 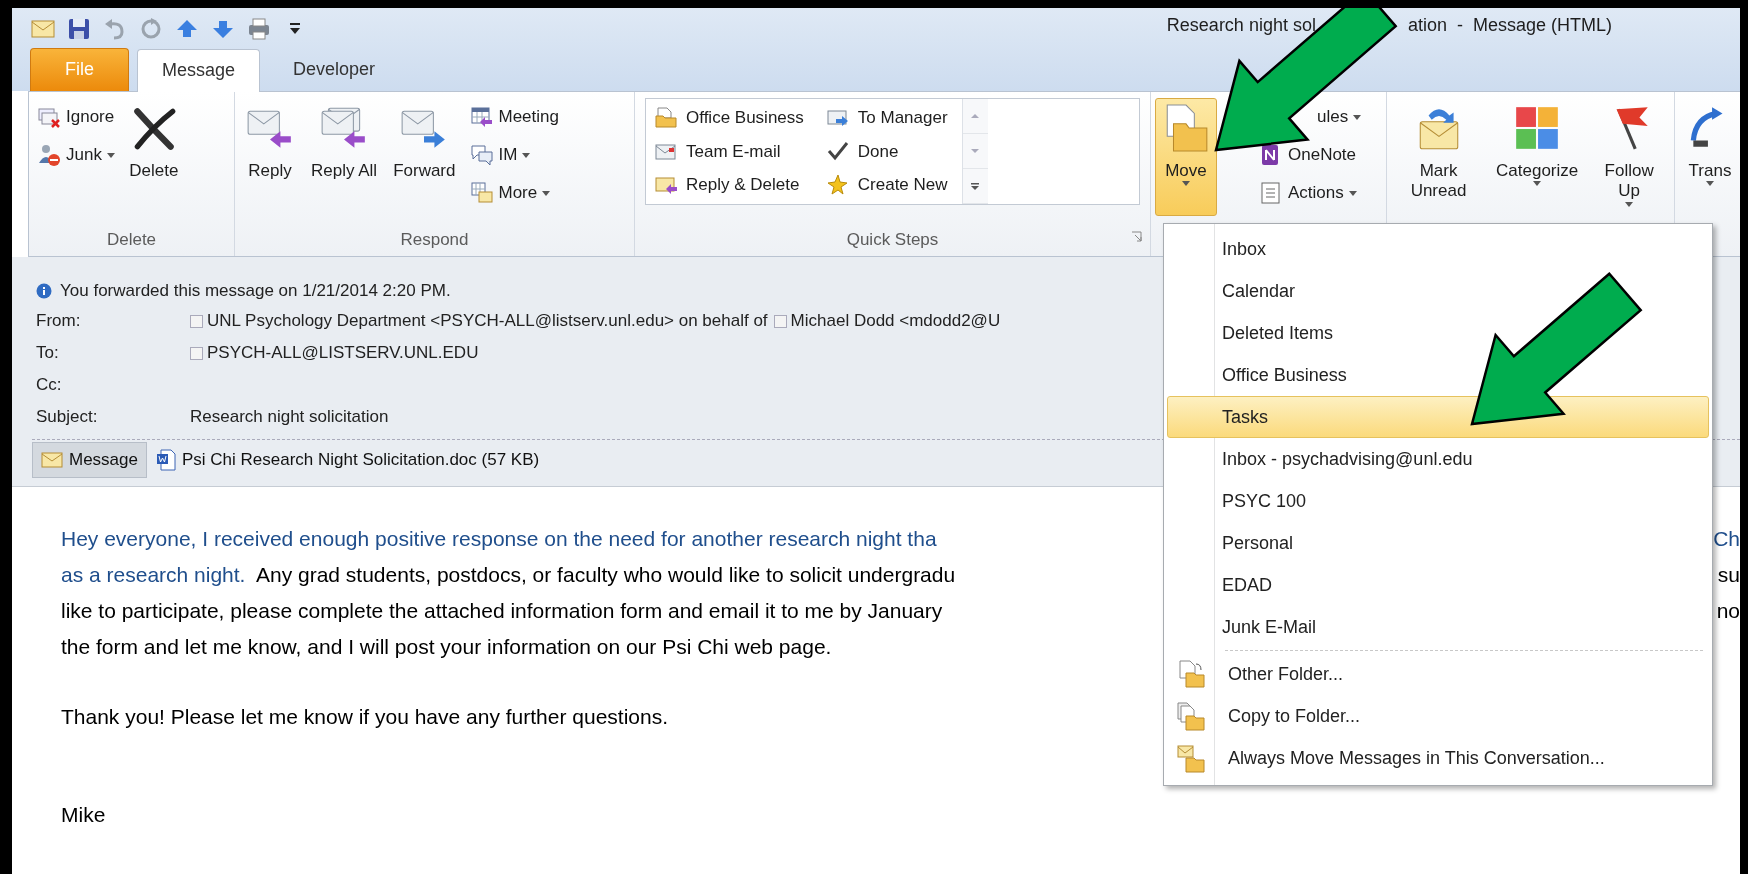 I want to click on ribbon-button: Reply, so click(x=270, y=157).